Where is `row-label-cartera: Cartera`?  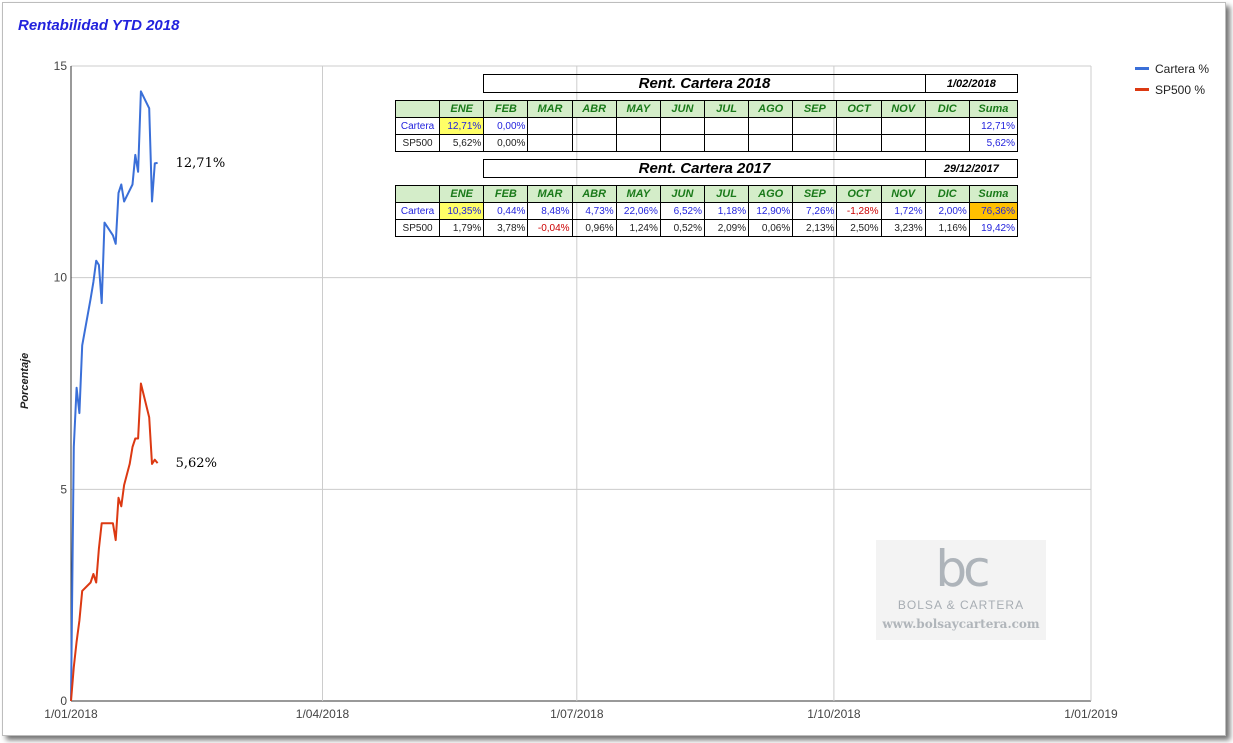 row-label-cartera: Cartera is located at coordinates (417, 126).